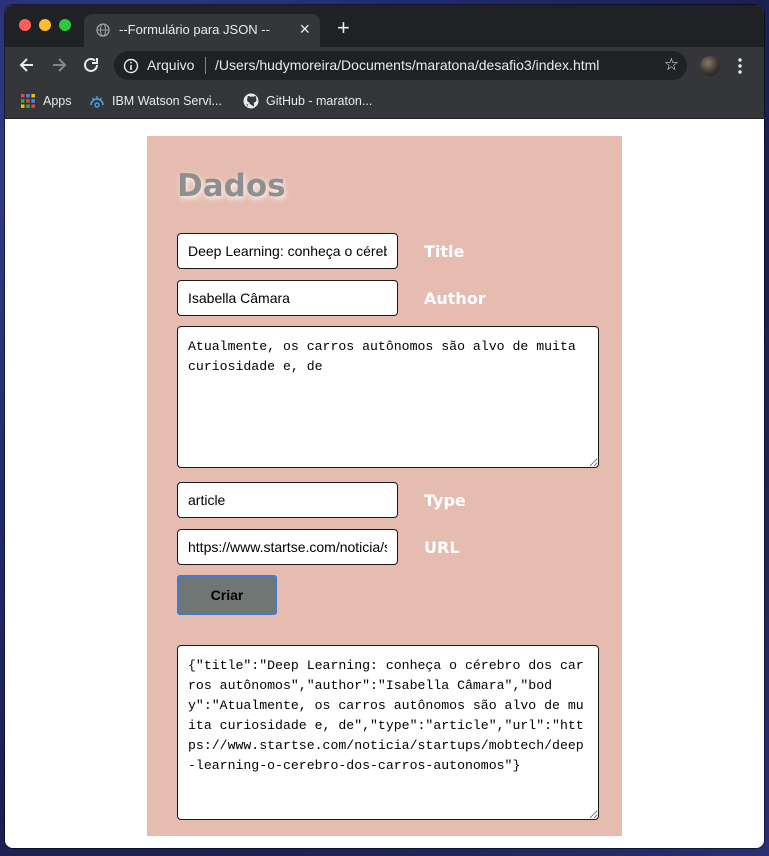 The image size is (769, 856). I want to click on type-label: Type, so click(445, 500).